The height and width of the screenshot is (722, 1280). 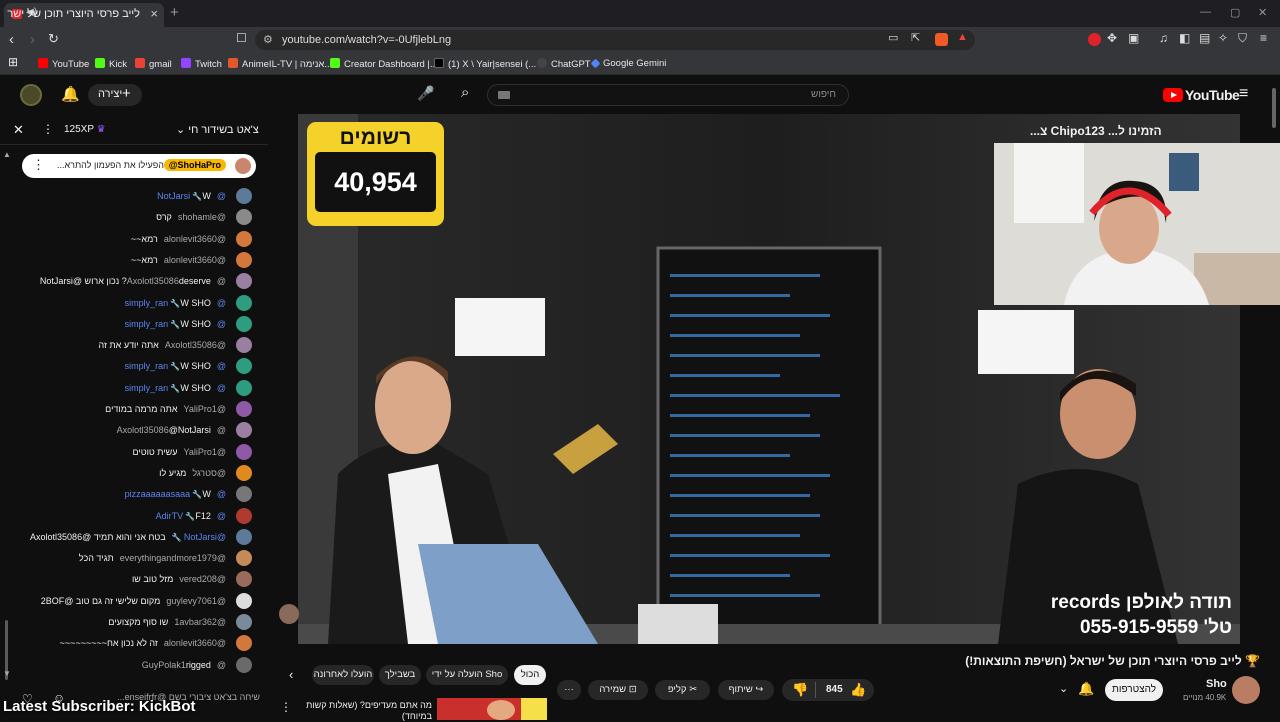 What do you see at coordinates (1163, 38) in the screenshot?
I see `media-icon: ♫` at bounding box center [1163, 38].